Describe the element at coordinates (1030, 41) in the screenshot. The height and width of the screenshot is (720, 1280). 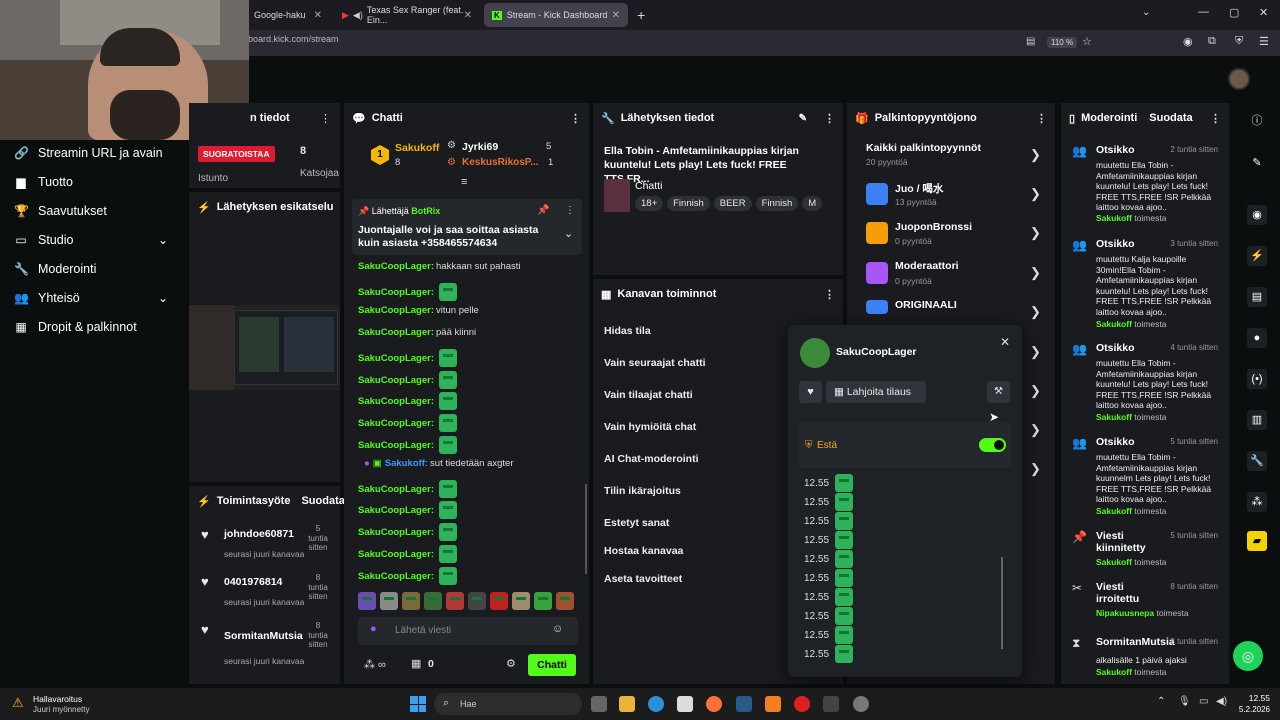
I see `reader-icon: ▤` at that location.